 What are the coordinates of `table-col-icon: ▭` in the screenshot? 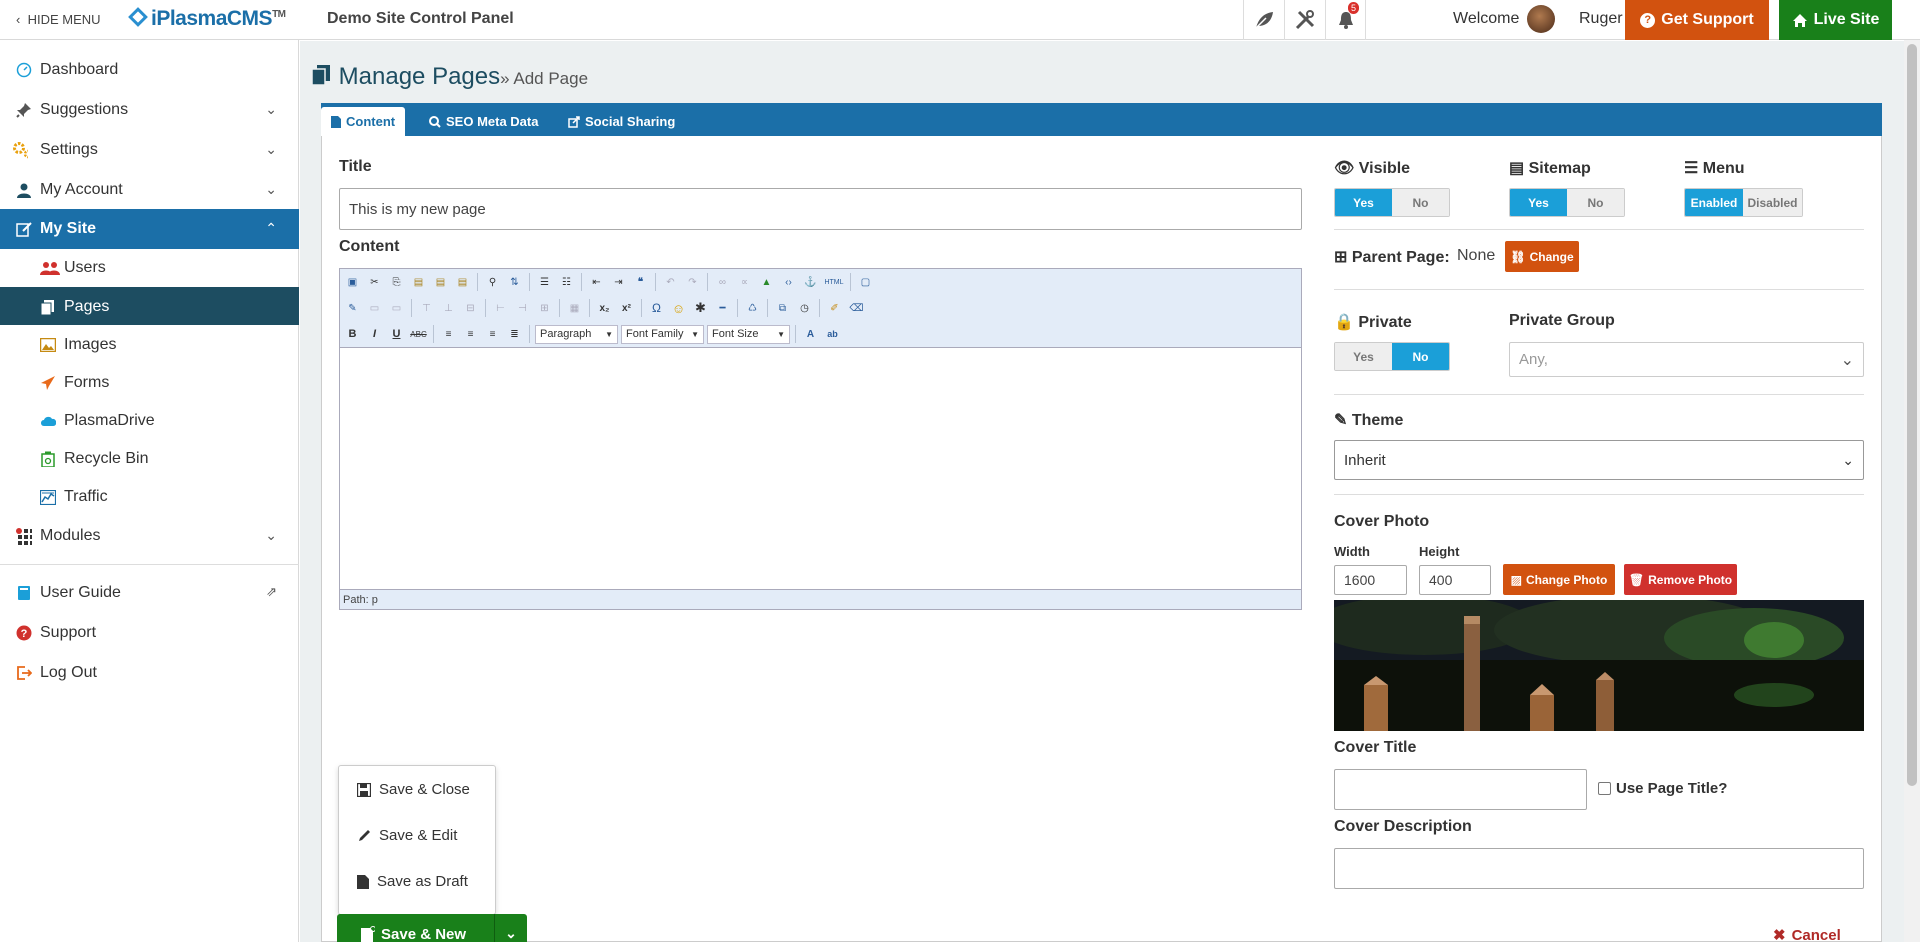 It's located at (396, 308).